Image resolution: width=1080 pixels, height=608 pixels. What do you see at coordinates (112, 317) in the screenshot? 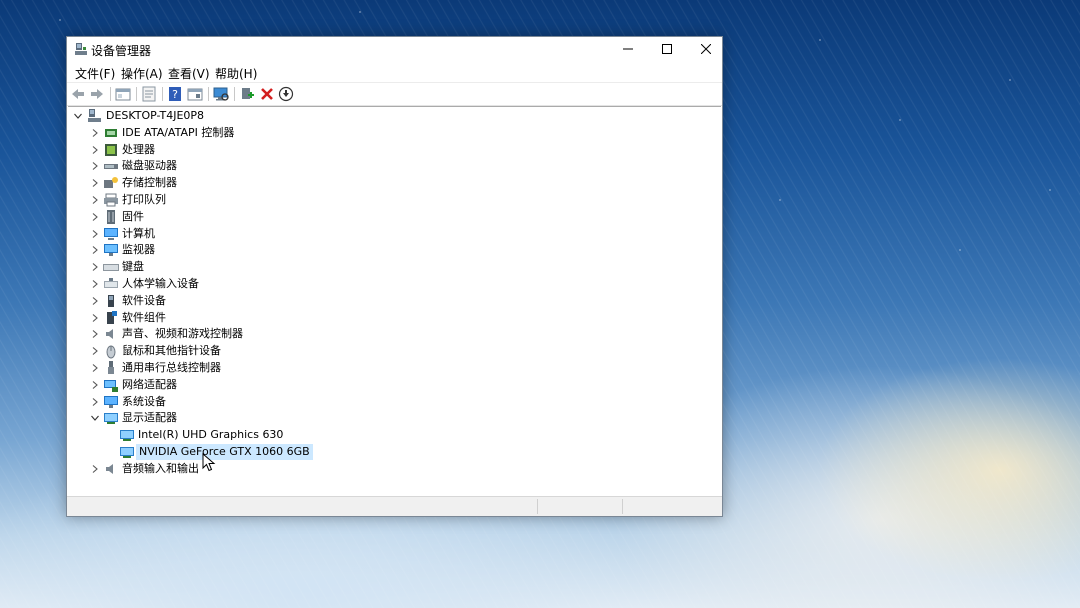
I see `software-component-icon` at bounding box center [112, 317].